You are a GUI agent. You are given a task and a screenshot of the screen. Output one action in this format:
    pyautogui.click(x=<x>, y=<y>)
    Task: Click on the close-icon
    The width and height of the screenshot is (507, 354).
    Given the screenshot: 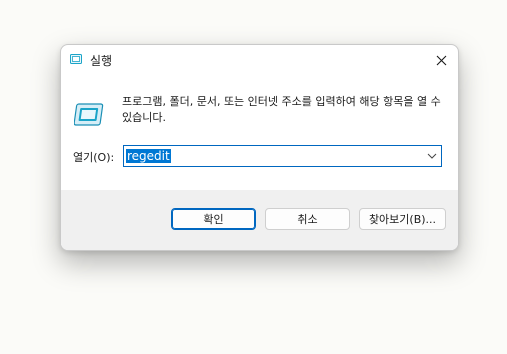 What is the action you would take?
    pyautogui.click(x=441, y=60)
    